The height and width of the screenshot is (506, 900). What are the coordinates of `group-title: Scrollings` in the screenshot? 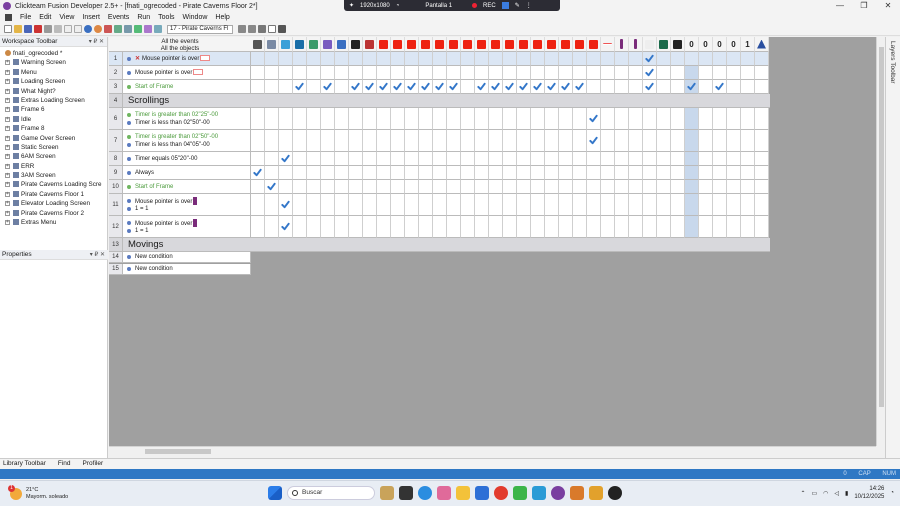 It's located at (446, 101).